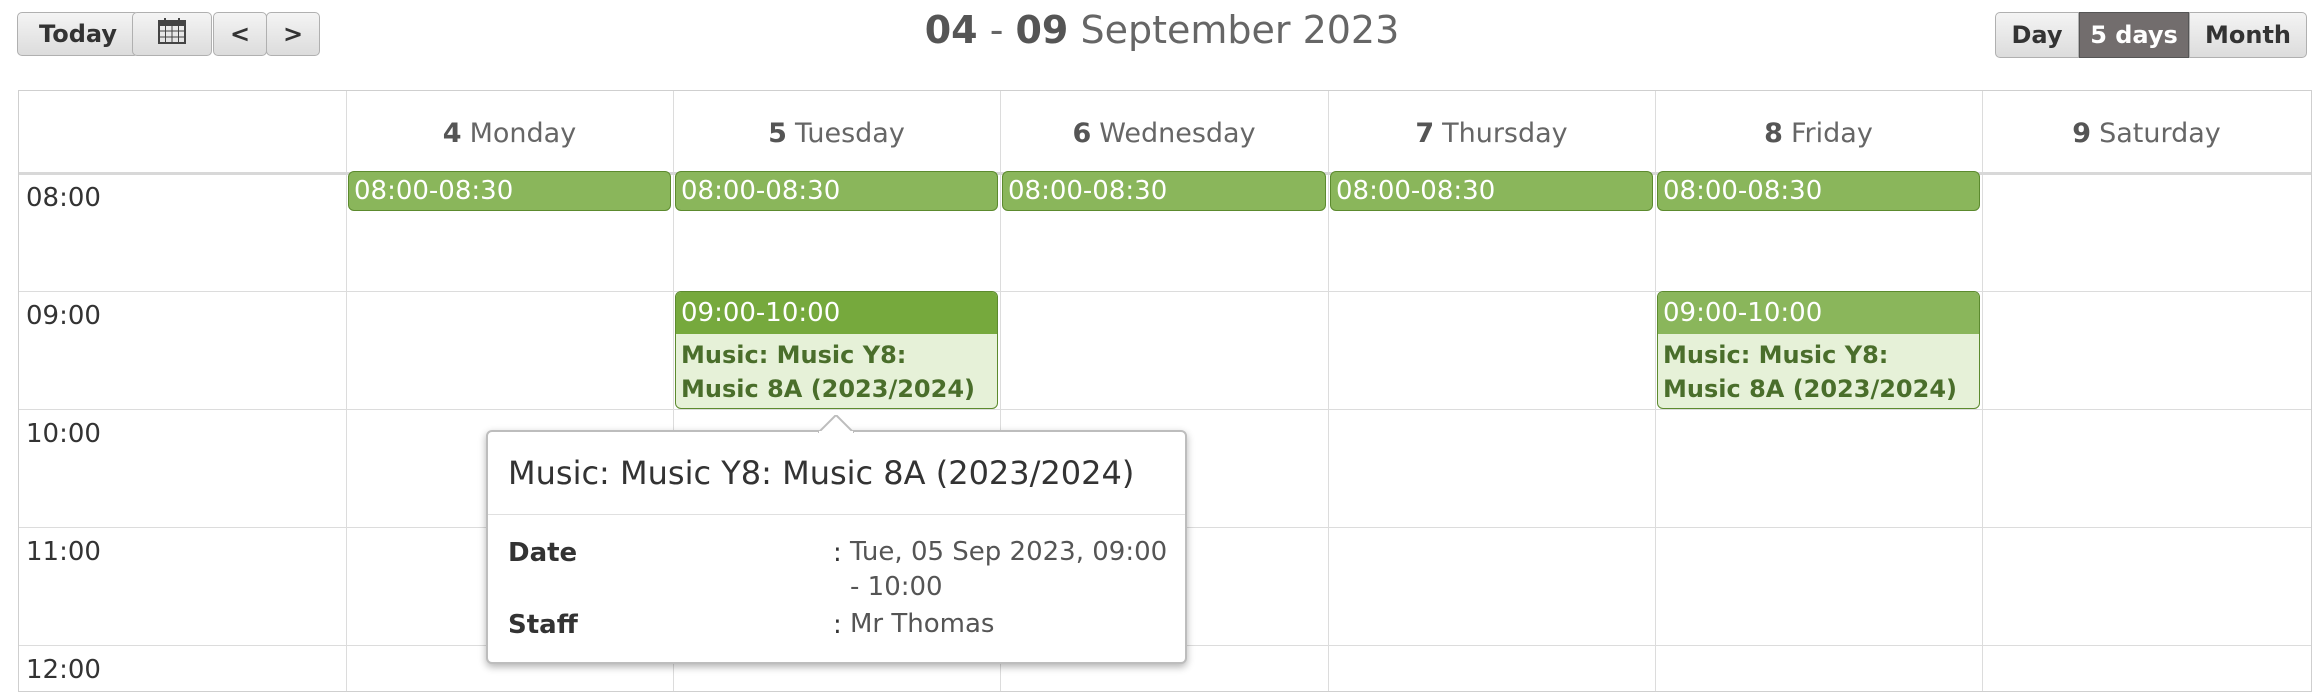  What do you see at coordinates (1009, 569) in the screenshot?
I see `date-value: Tue, 05 Sep 2023, 09:00 - 10:00` at bounding box center [1009, 569].